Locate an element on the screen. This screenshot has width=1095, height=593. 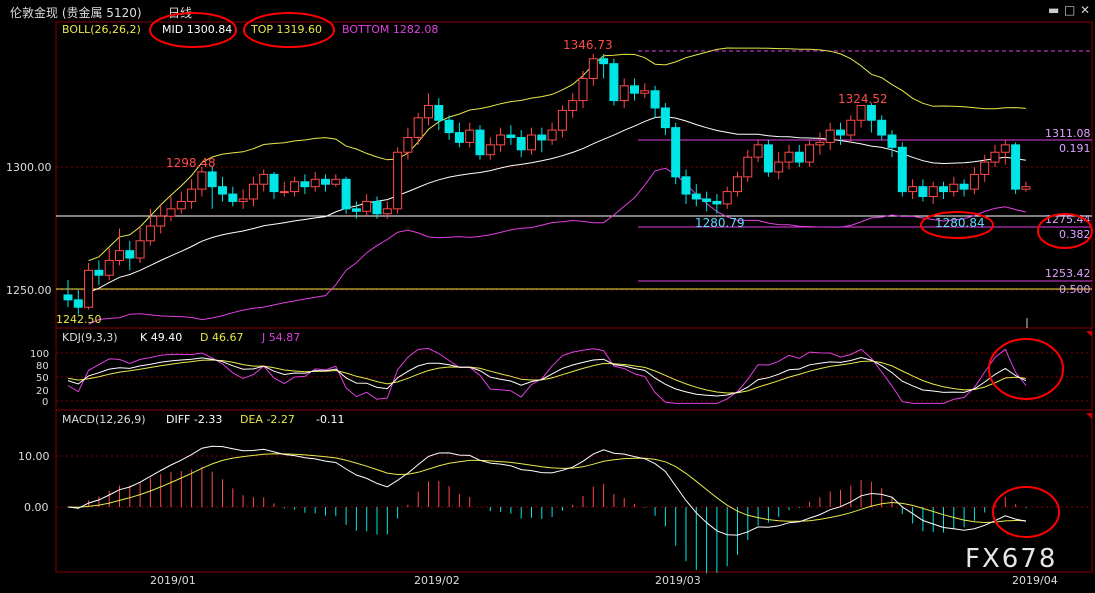
fib-ratio-label: 0.382 is located at coordinates (1075, 234).